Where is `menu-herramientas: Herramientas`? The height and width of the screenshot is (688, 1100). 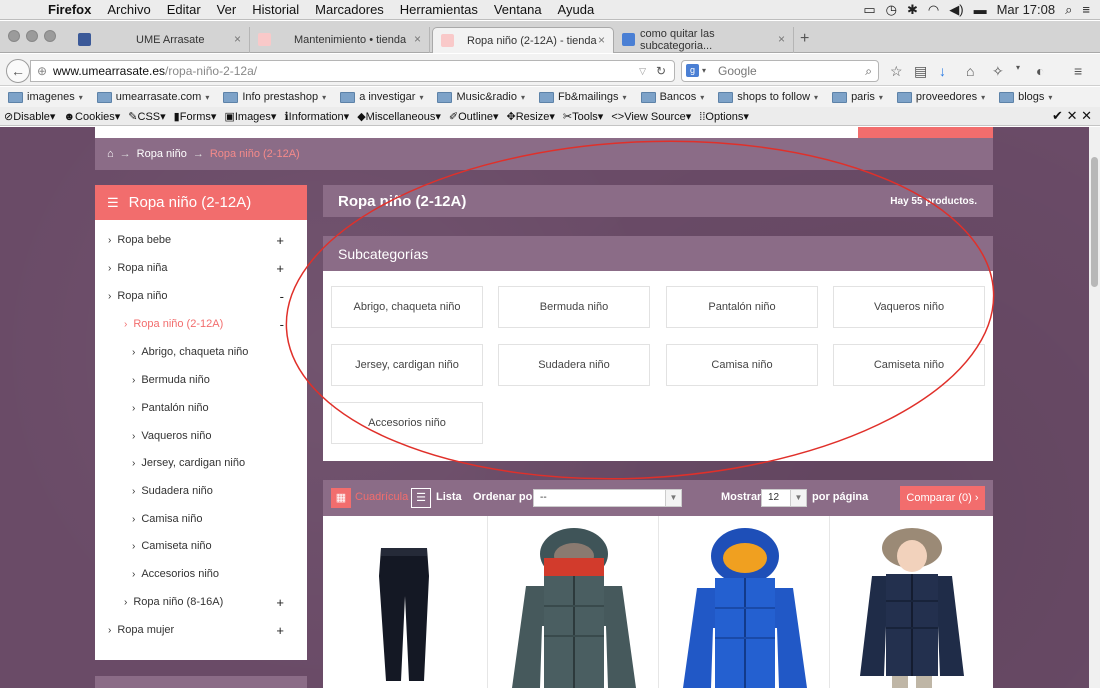
menu-herramientas: Herramientas is located at coordinates (439, 9).